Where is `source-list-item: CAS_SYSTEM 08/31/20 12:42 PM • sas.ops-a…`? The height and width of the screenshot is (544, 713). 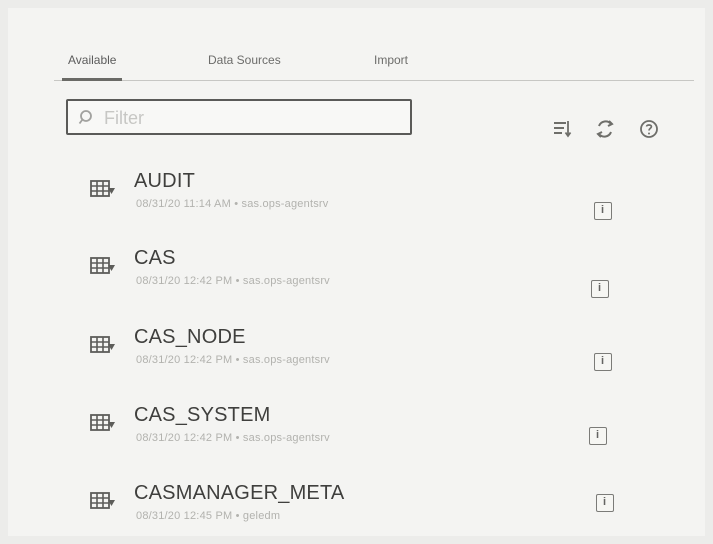
source-list-item: CAS_SYSTEM 08/31/20 12:42 PM • sas.ops-a… is located at coordinates (370, 431).